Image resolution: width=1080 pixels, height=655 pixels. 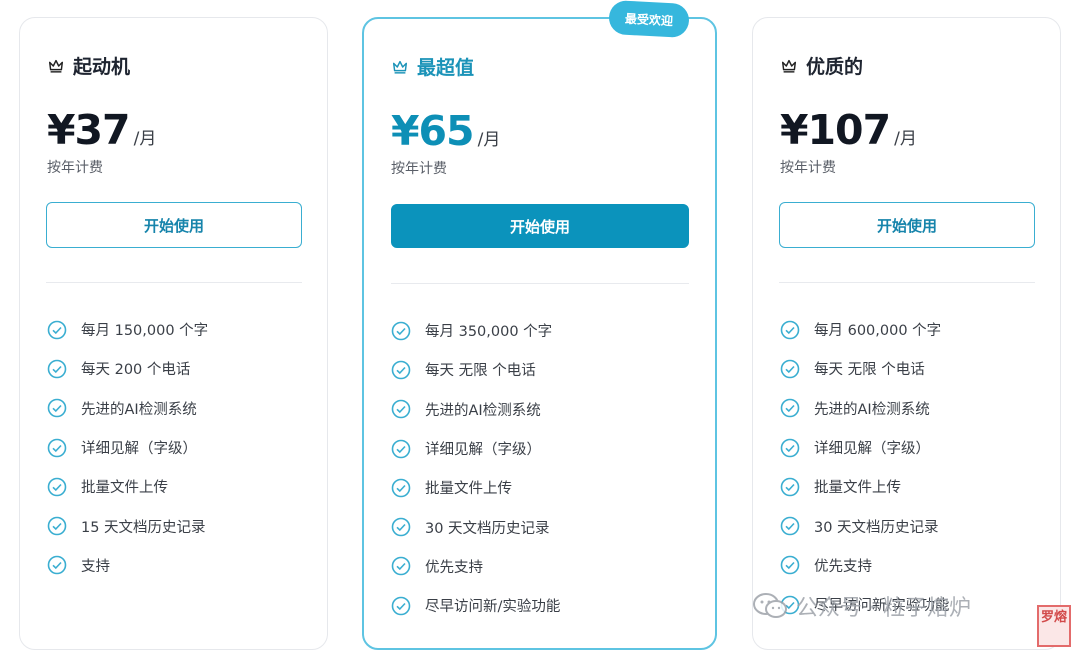 I want to click on plan-name: 起动机, so click(x=102, y=67).